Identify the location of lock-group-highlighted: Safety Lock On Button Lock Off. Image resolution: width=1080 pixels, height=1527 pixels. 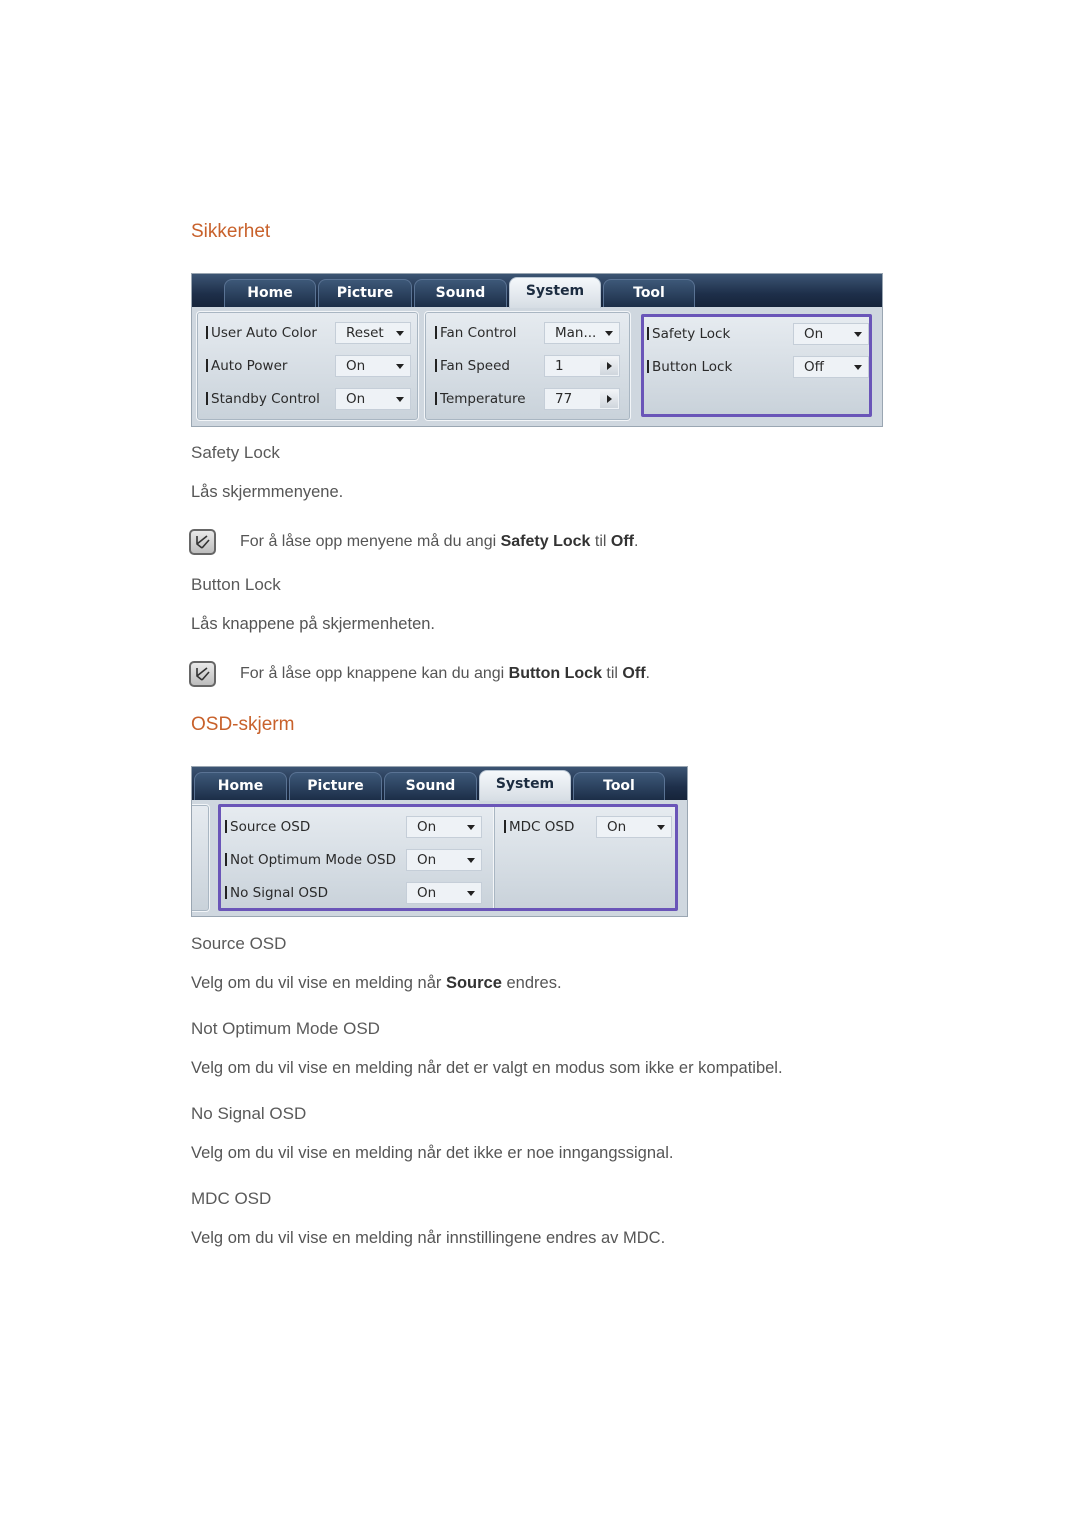
(756, 365).